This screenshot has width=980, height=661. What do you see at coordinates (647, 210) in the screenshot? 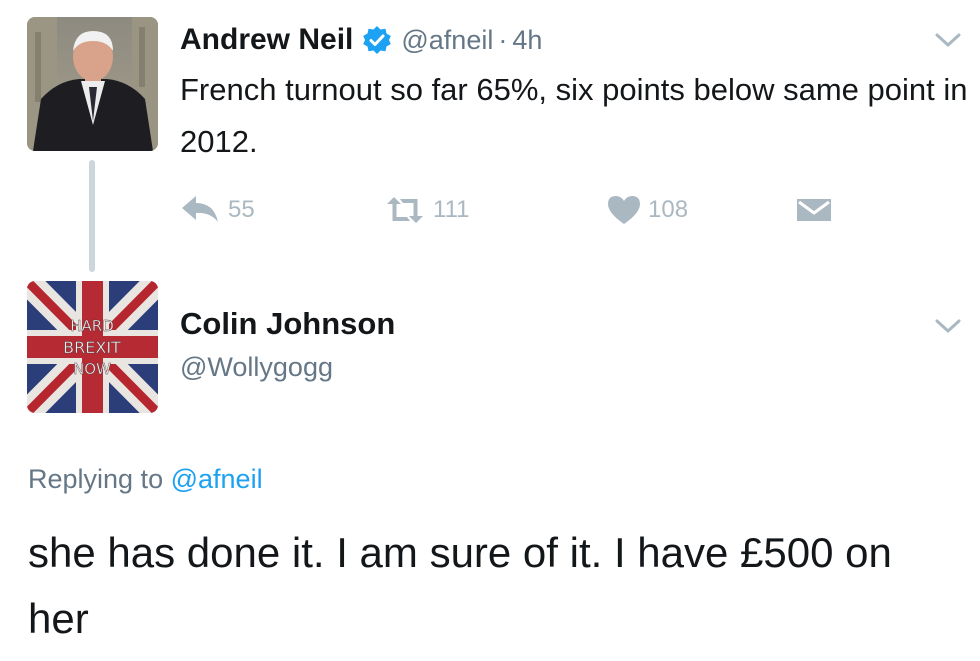
I see `like-button: 108` at bounding box center [647, 210].